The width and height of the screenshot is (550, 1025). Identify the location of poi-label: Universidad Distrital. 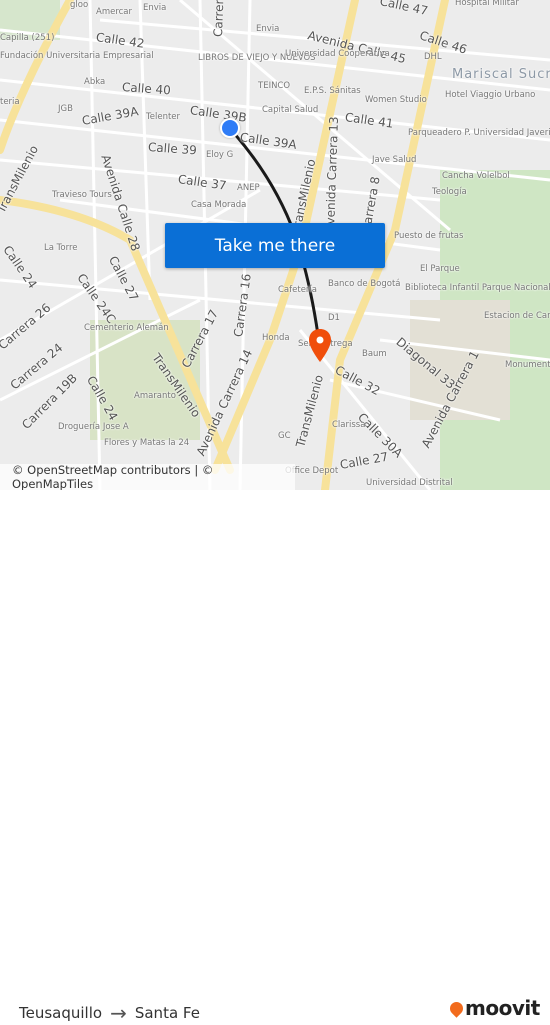
(409, 483).